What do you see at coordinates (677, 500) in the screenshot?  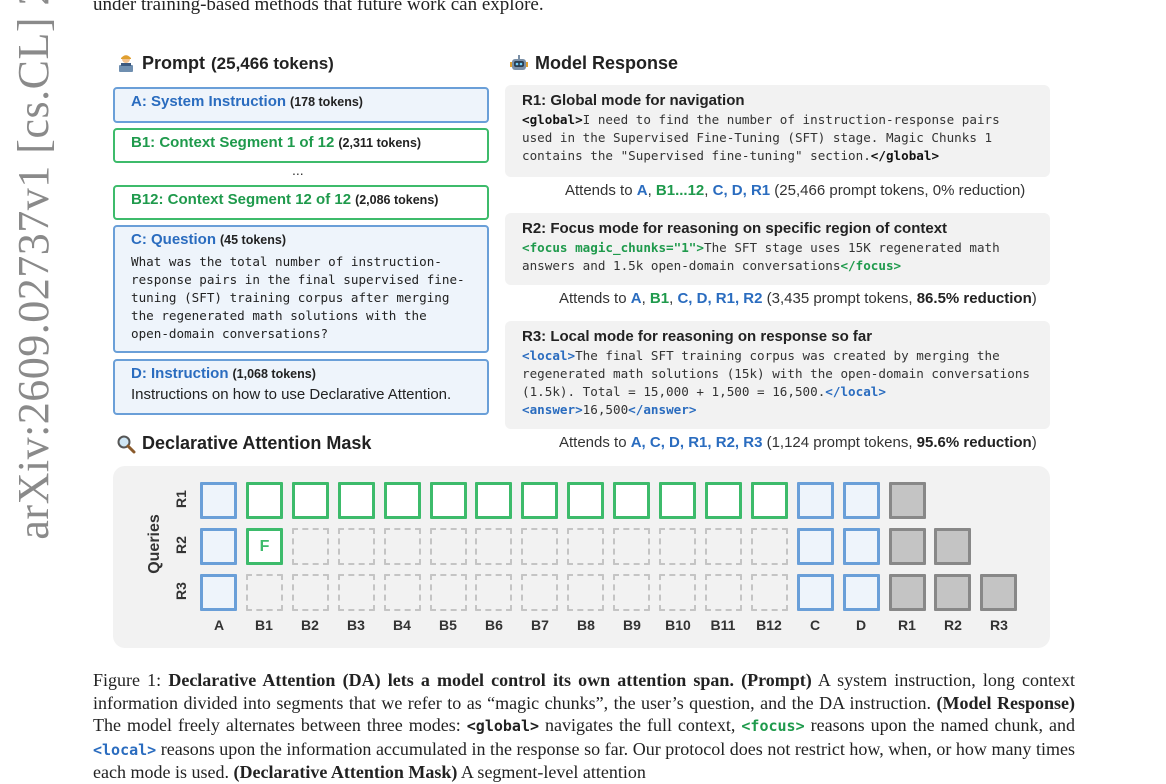 I see `mask-cell-r1-b10` at bounding box center [677, 500].